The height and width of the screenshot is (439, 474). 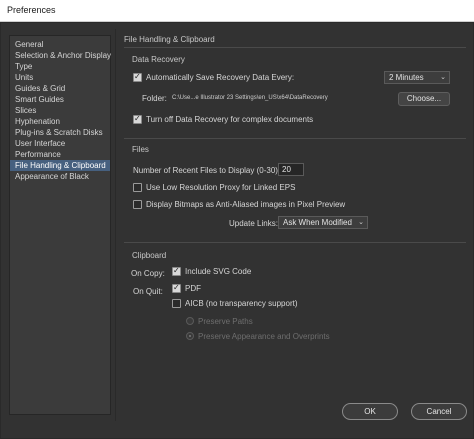 I want to click on turn-off-recovery-checkbox: ✓, so click(x=137, y=119).